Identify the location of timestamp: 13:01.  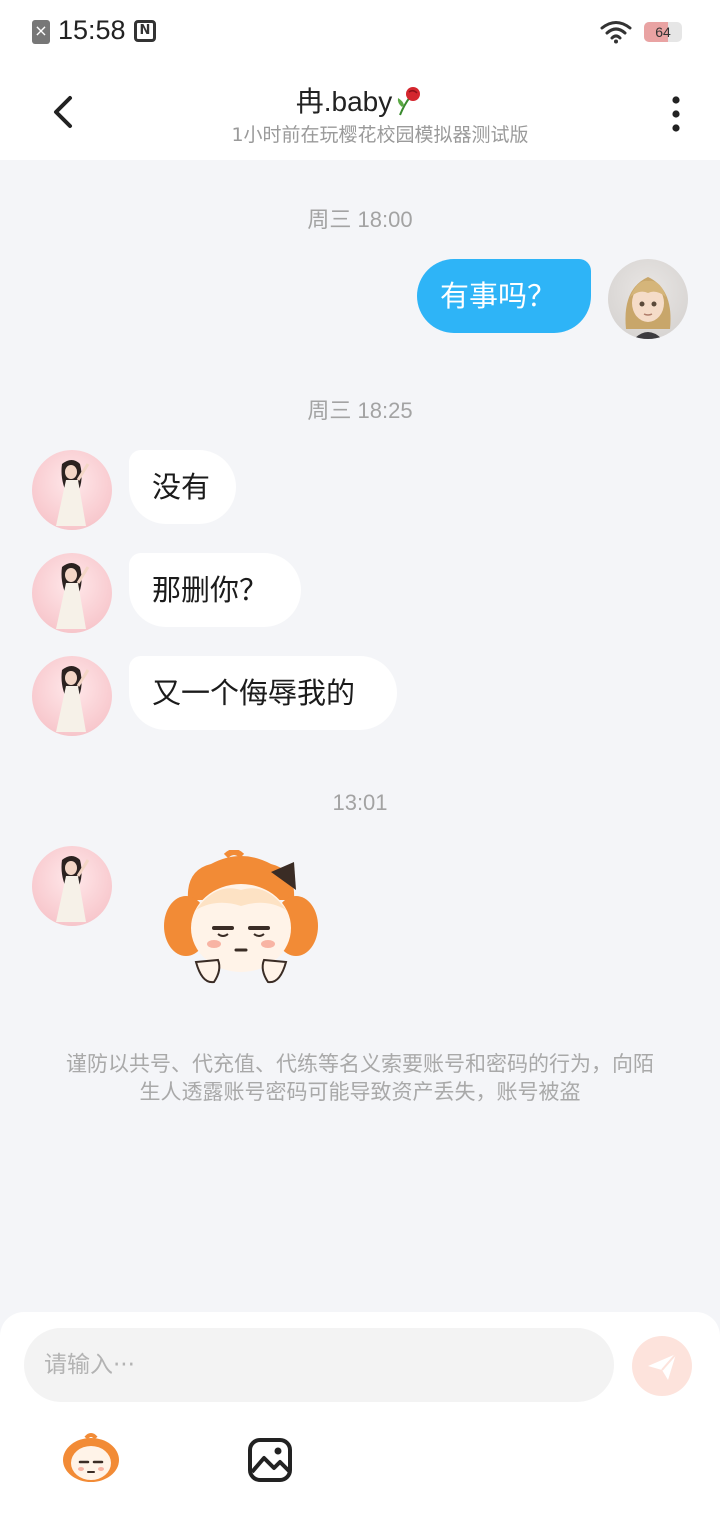
(360, 802).